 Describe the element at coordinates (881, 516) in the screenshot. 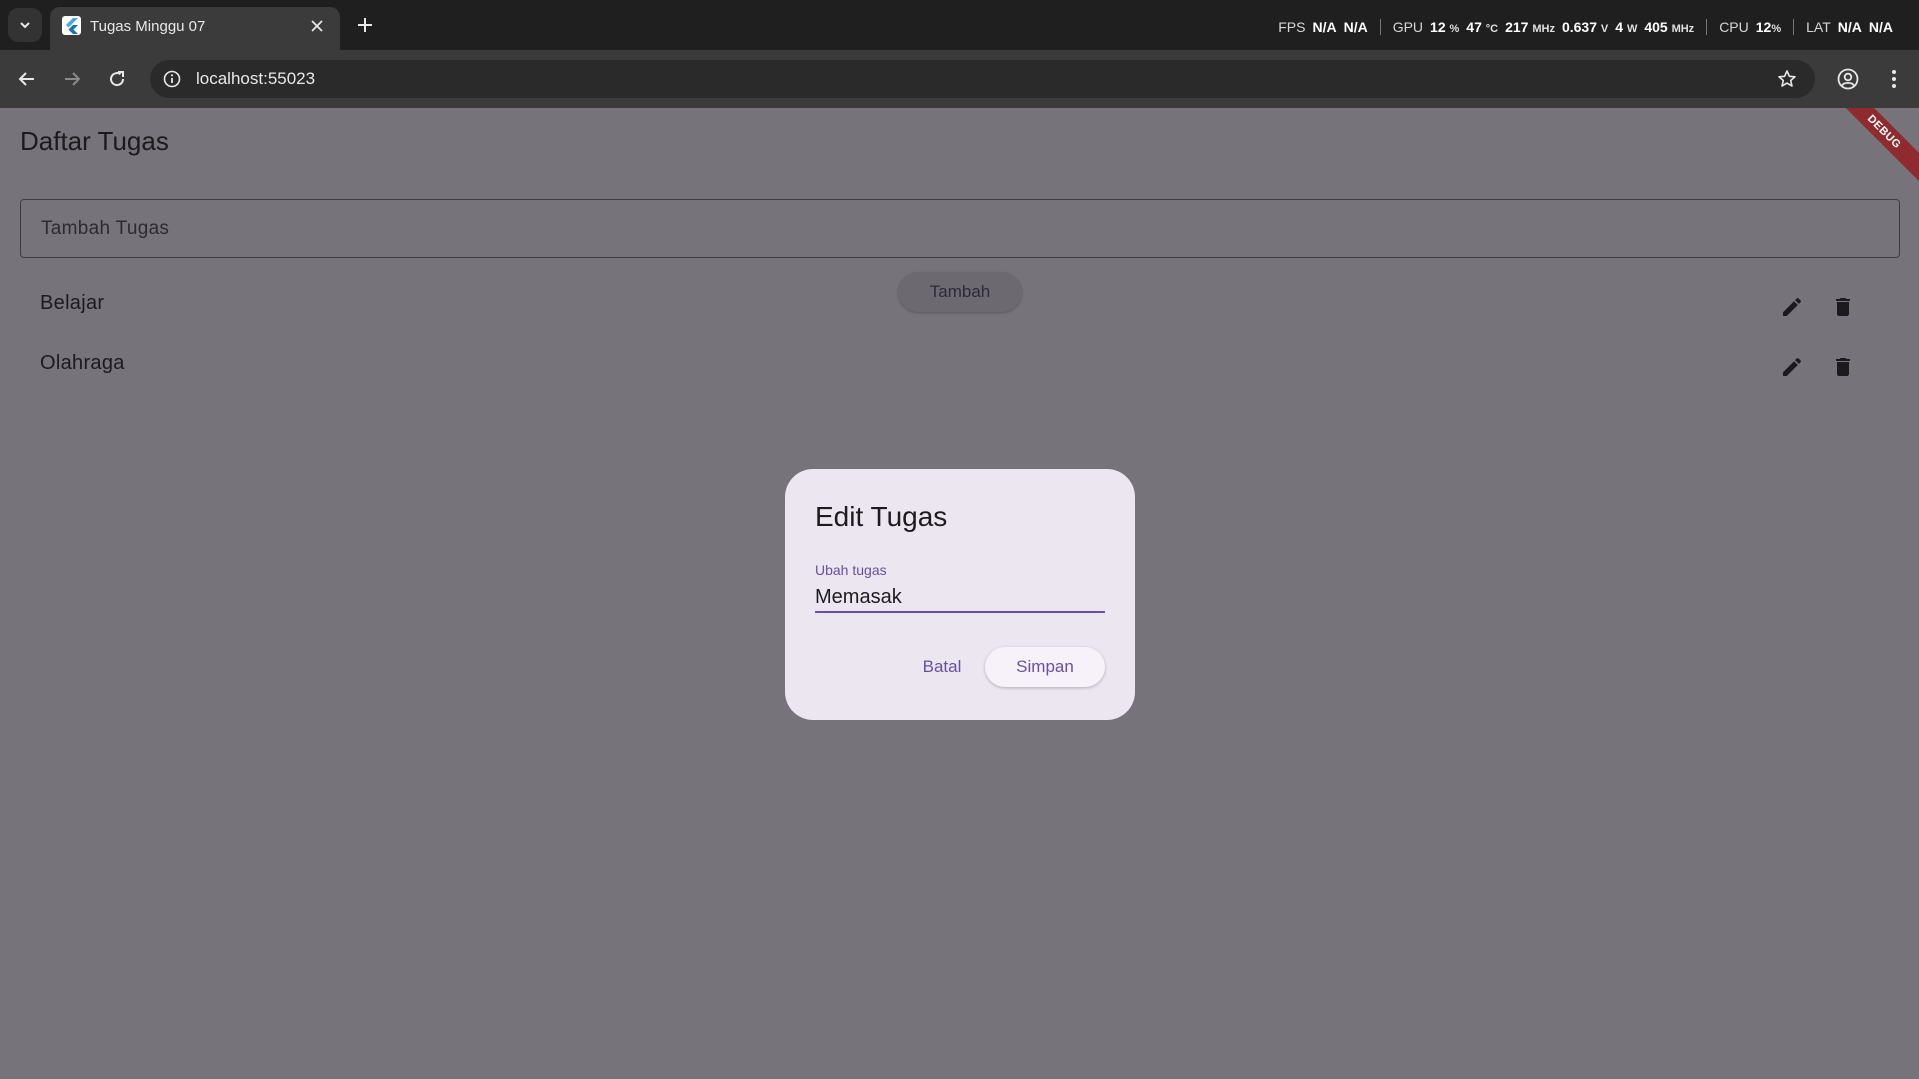

I see `dialog-title: Edit Tugas` at that location.